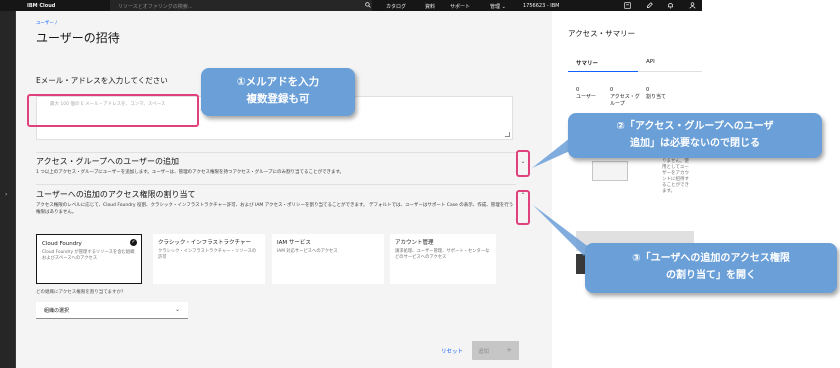 The image size is (840, 368). What do you see at coordinates (695, 126) in the screenshot?
I see `callout-2-line-1: ②「アクセス・グループへのユーザ` at bounding box center [695, 126].